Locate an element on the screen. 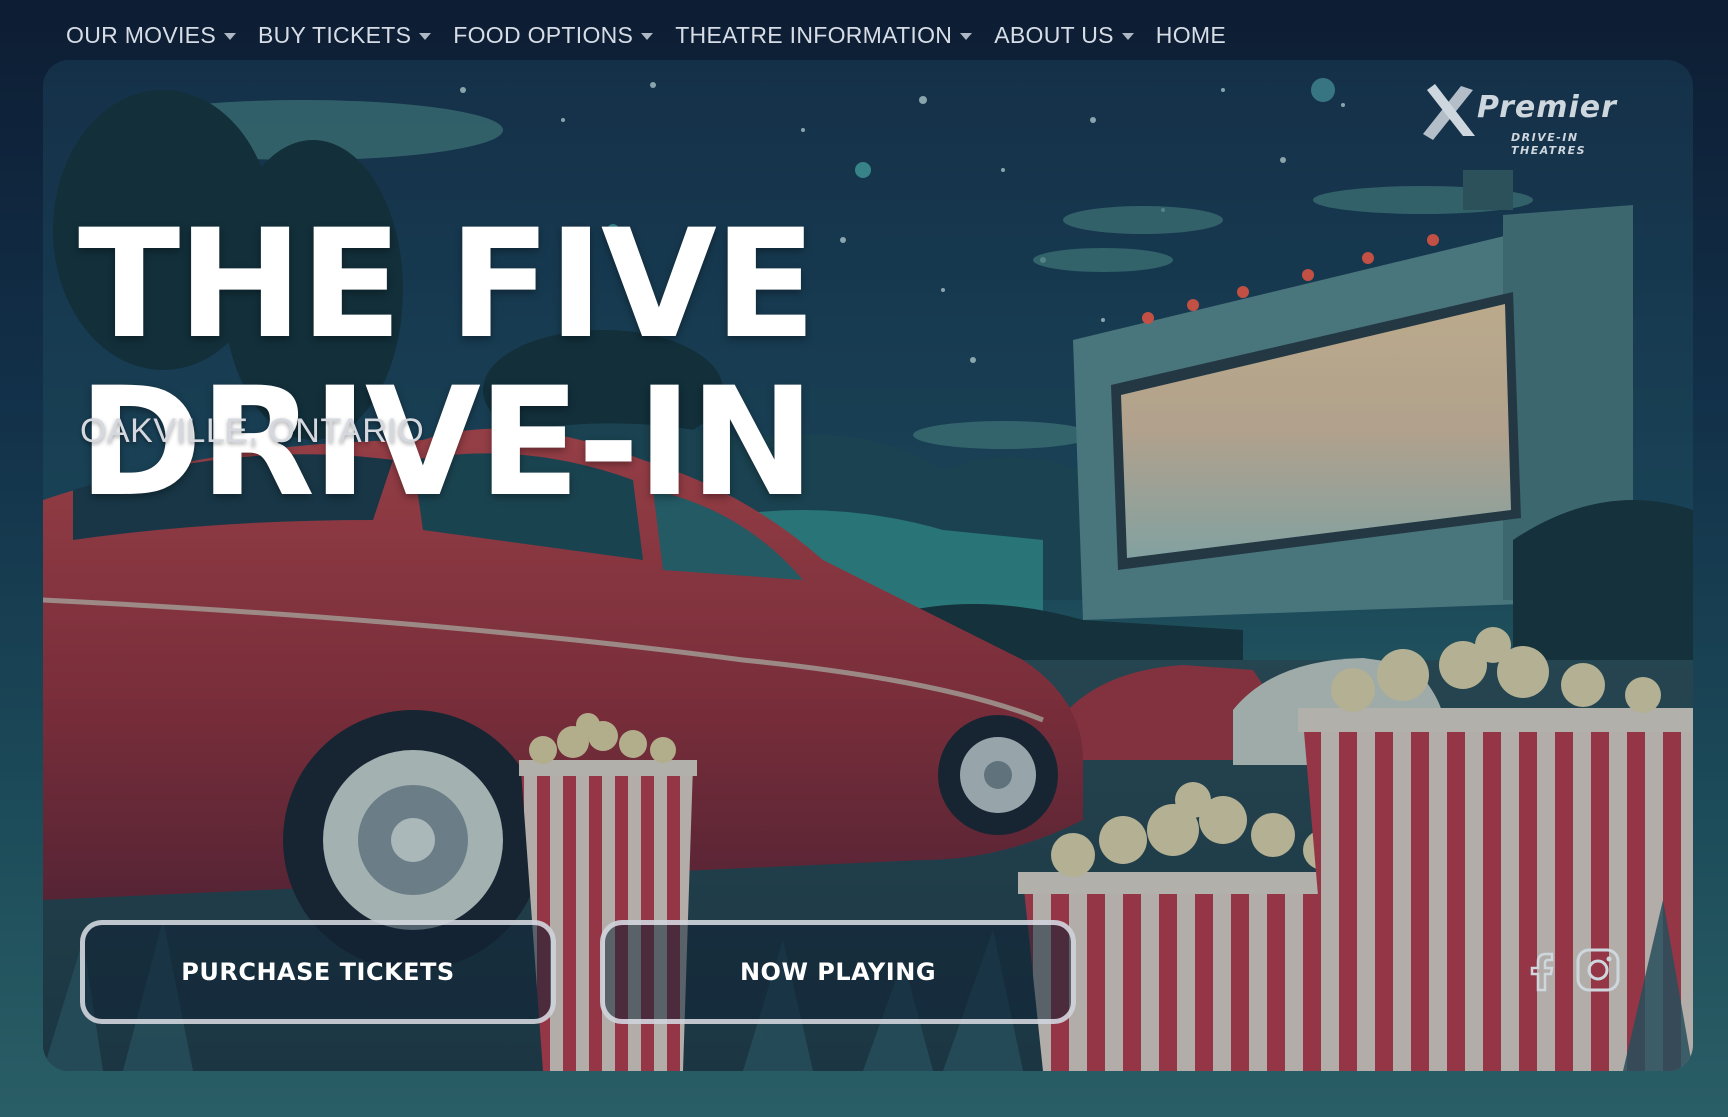  premier-logo: Premier DRIVE-IN THEATRES is located at coordinates (1535, 116).